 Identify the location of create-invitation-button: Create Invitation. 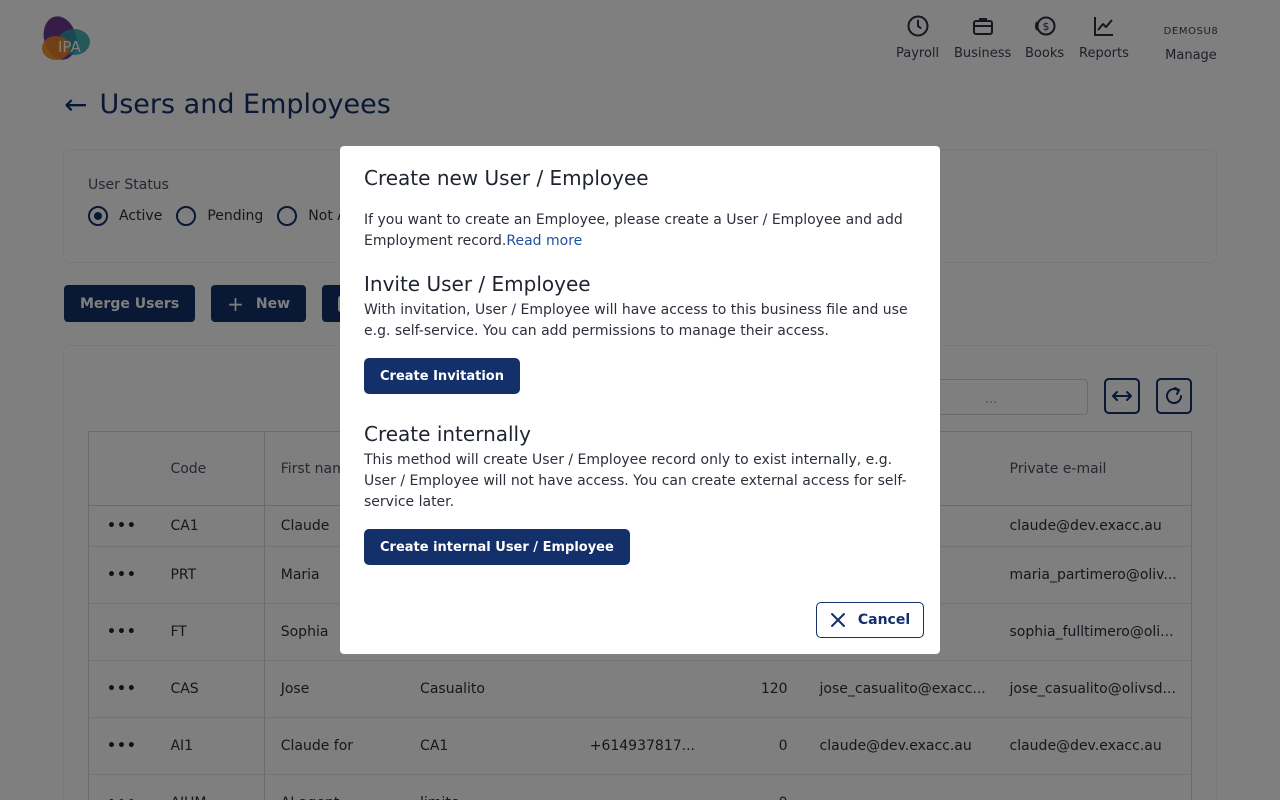
(442, 376).